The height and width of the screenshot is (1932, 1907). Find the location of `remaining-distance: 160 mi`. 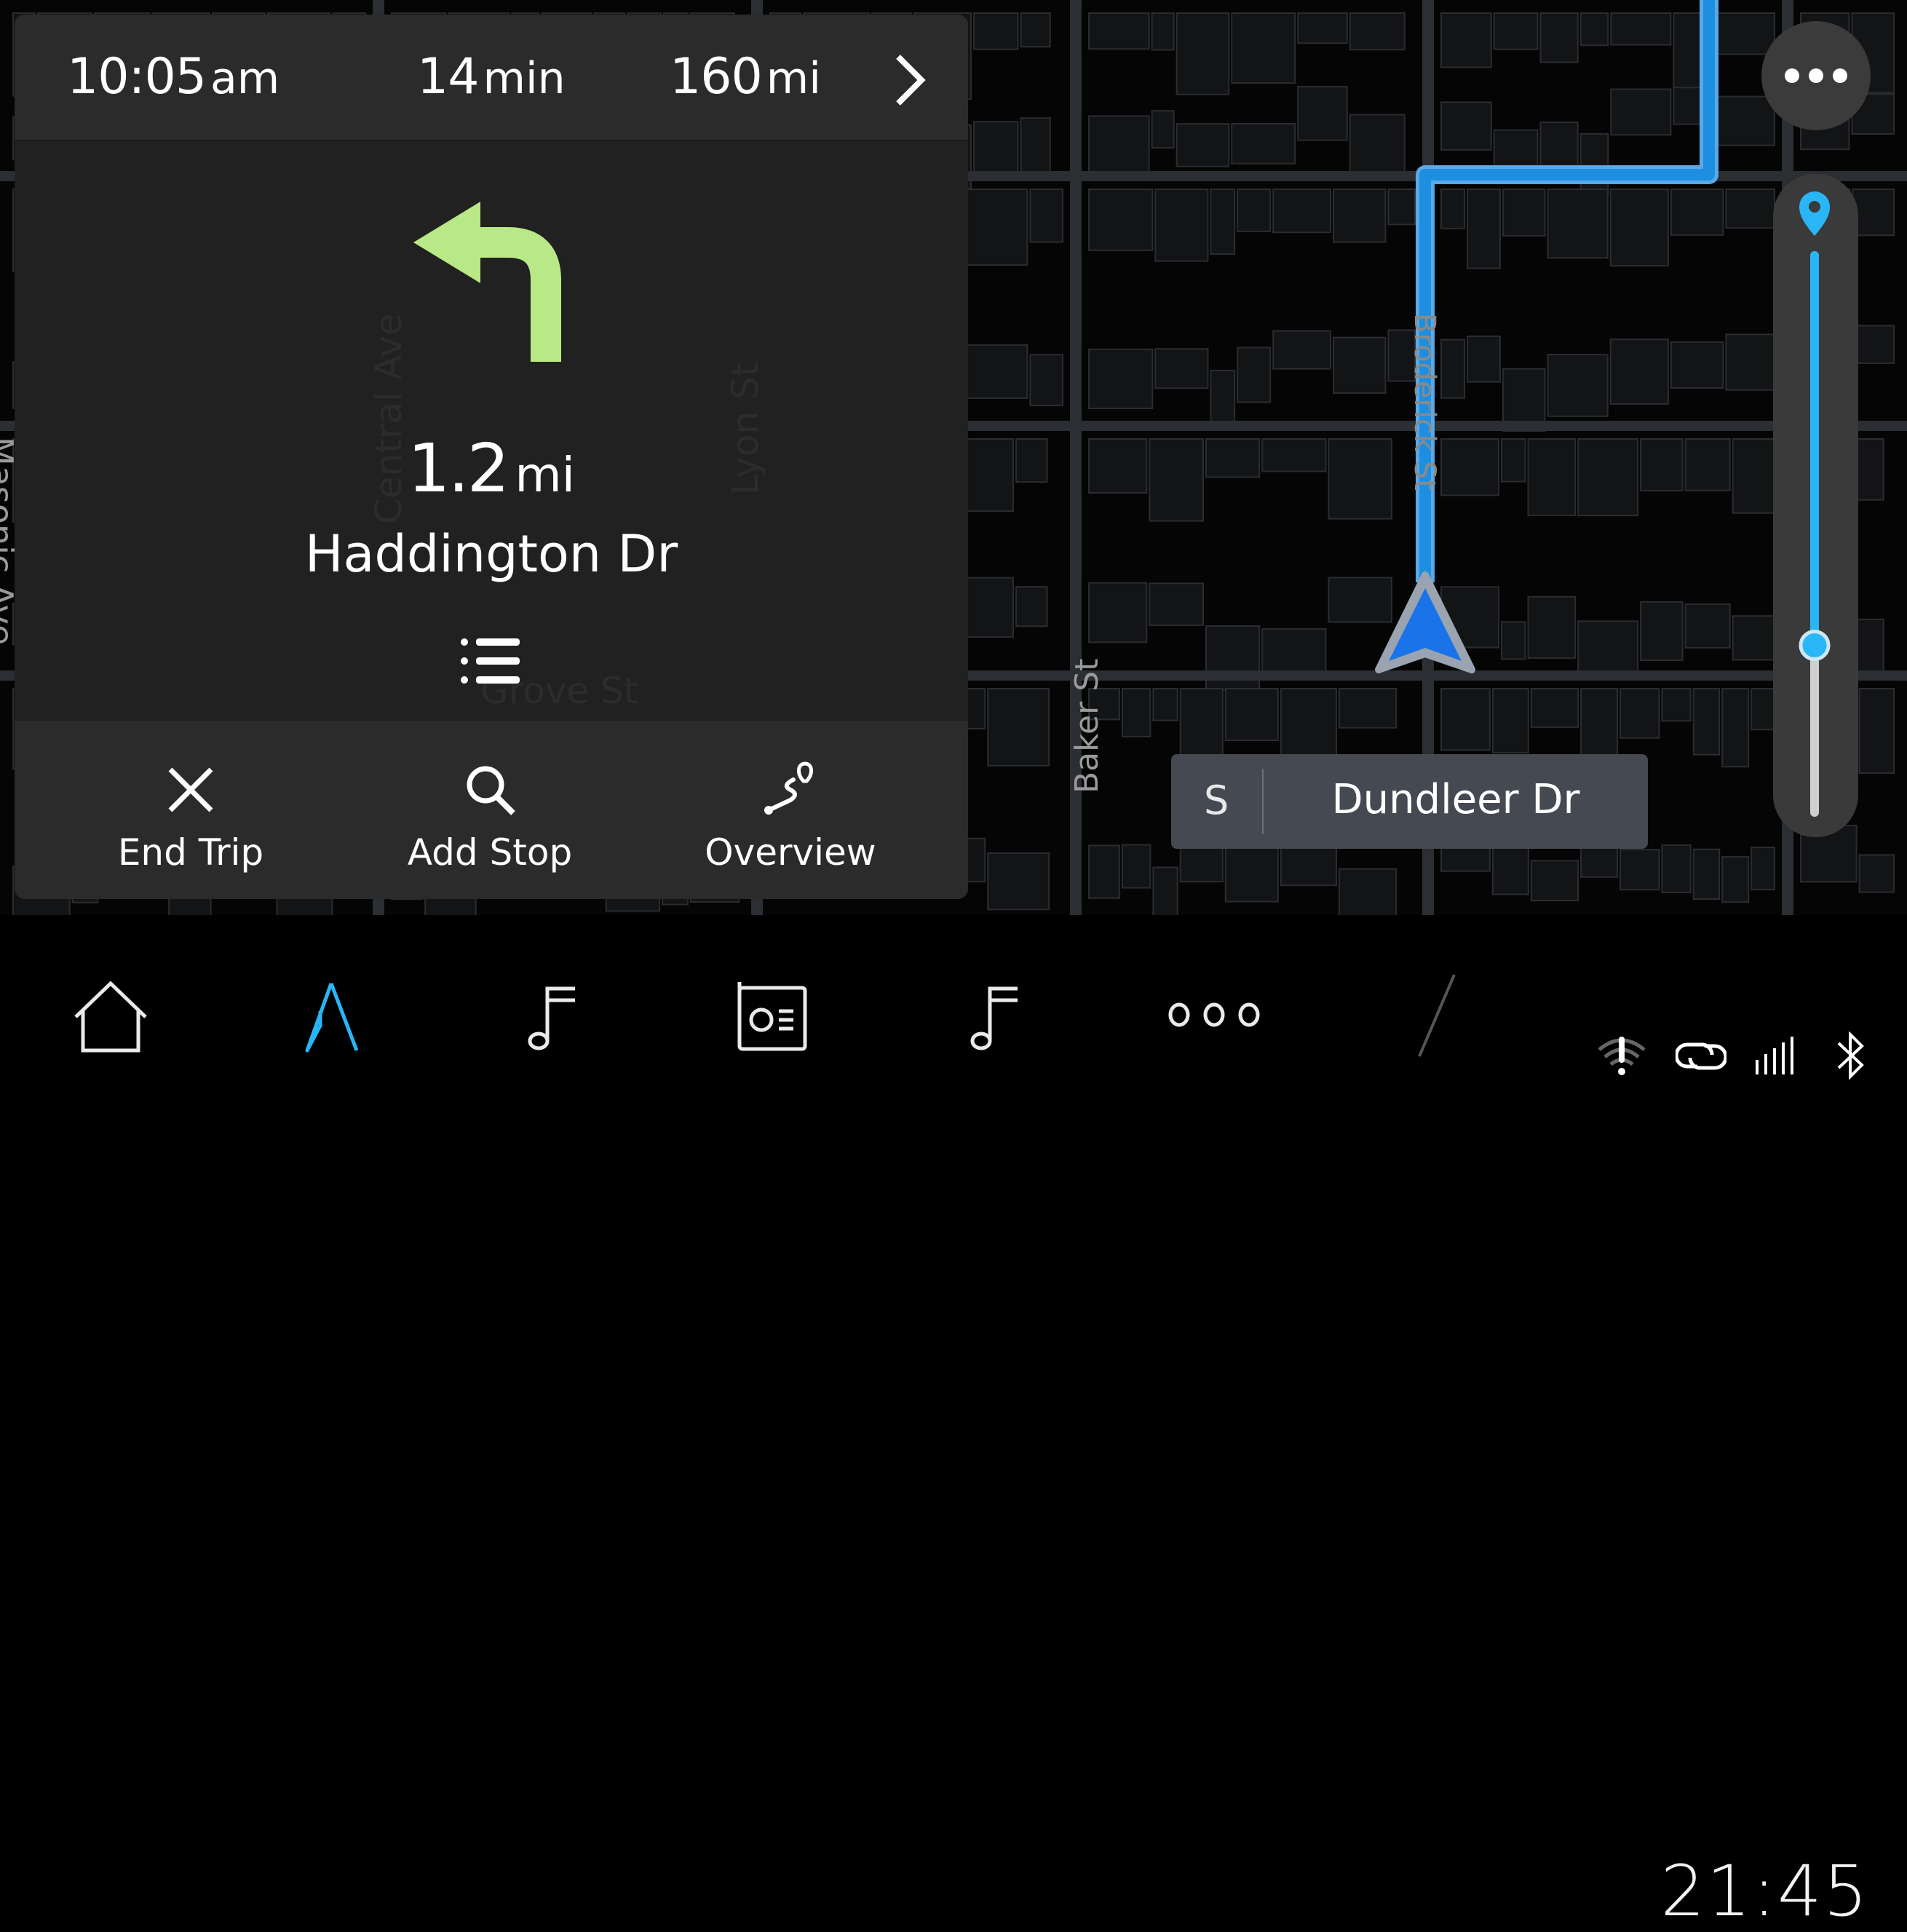

remaining-distance: 160 mi is located at coordinates (745, 77).